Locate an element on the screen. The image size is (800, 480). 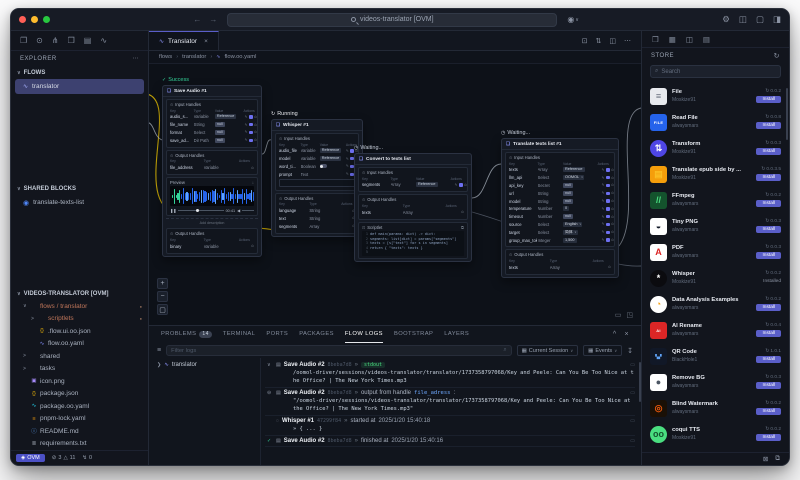
log-collapse-icon: ✓ is located at coordinates (270, 441).